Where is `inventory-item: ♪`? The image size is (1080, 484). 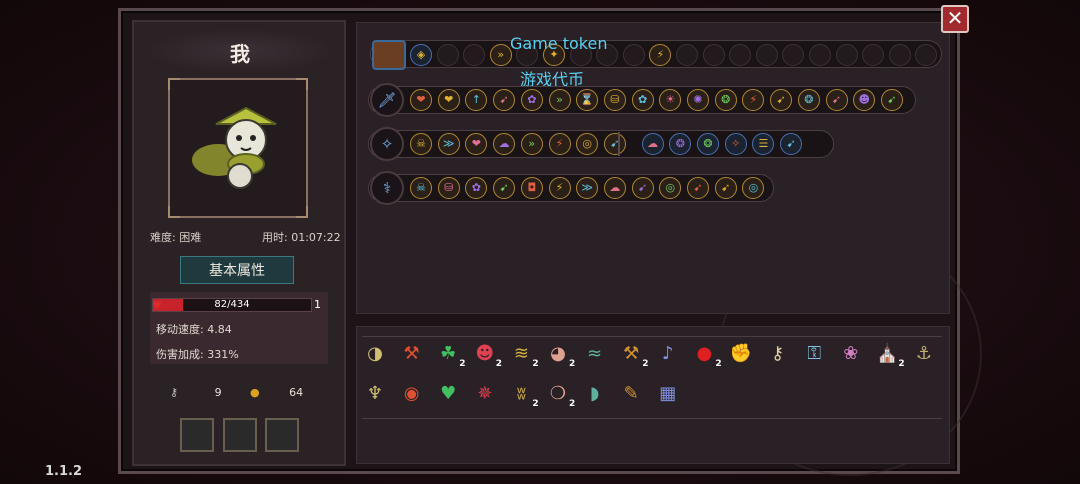
inventory-item: ♪ is located at coordinates (668, 354).